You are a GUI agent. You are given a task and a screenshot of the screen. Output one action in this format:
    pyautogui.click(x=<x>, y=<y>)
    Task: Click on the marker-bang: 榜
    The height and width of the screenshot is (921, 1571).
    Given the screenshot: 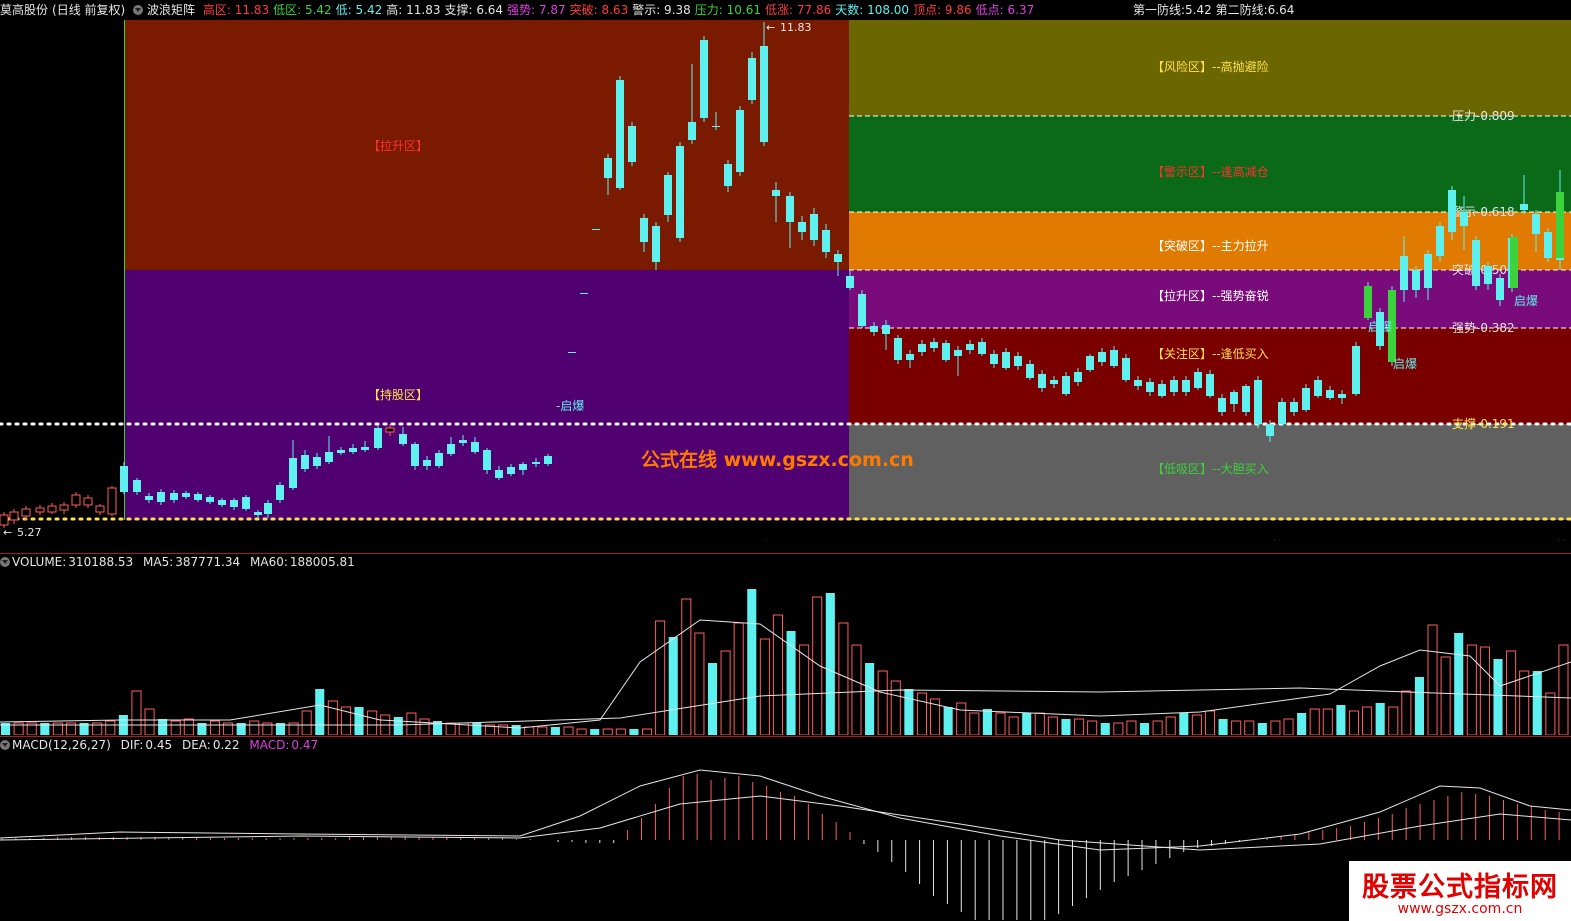 What is the action you would take?
    pyautogui.click(x=1562, y=539)
    